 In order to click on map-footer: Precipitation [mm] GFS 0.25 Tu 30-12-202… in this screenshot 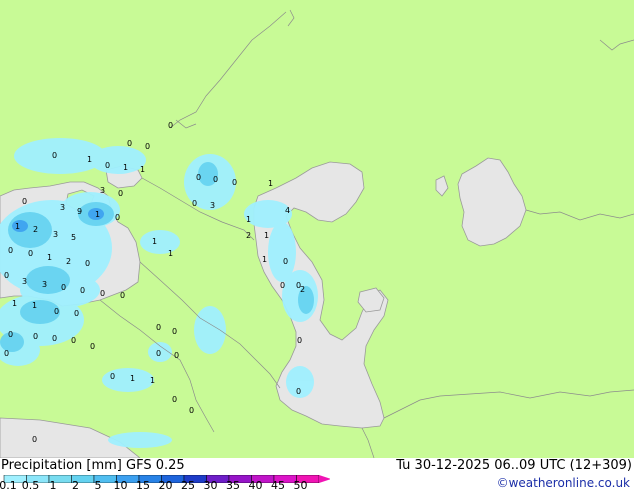, I will do `click(317, 474)`.